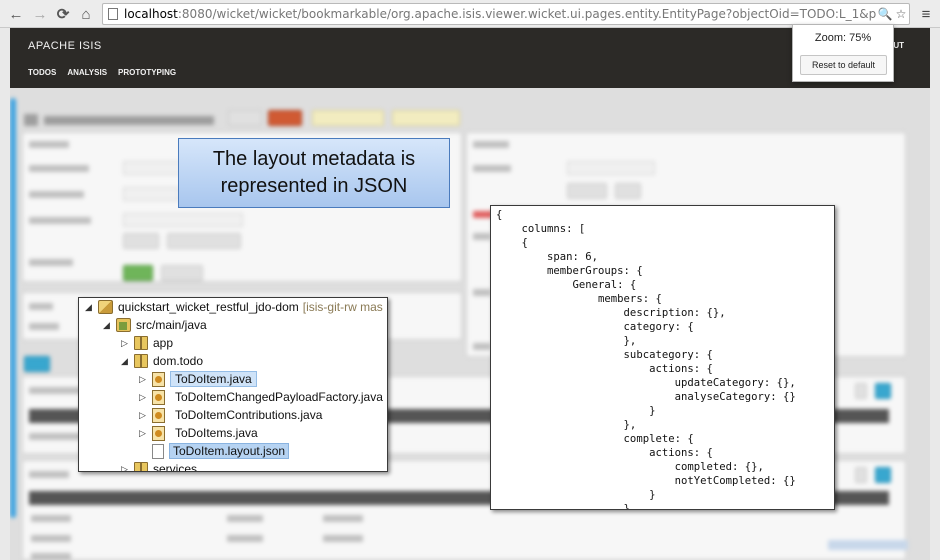 This screenshot has height=560, width=940. What do you see at coordinates (87, 72) in the screenshot?
I see `nav-analysis: ANALYSIS` at bounding box center [87, 72].